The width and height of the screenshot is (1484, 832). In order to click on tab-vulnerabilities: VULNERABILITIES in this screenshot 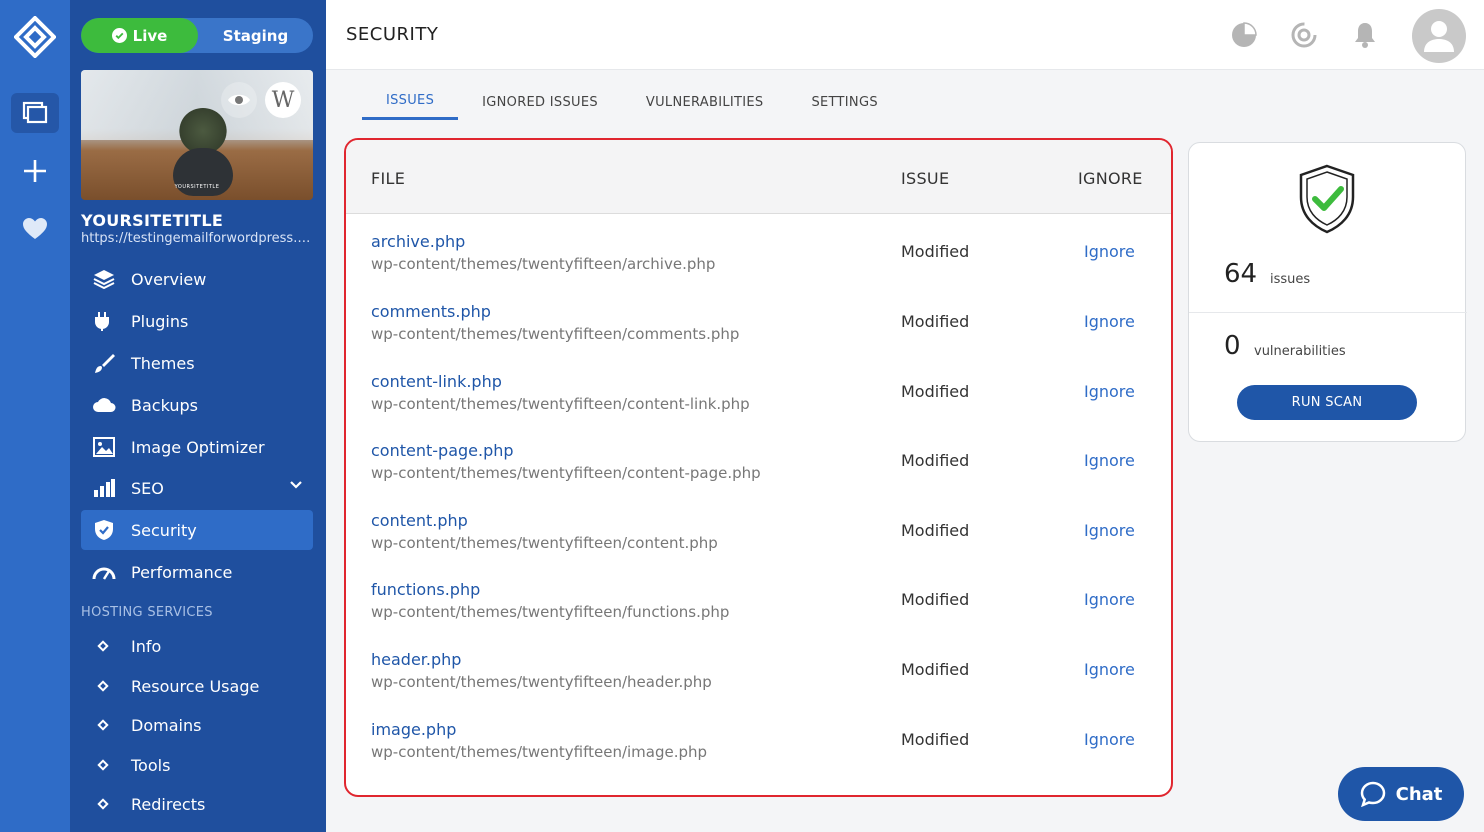, I will do `click(705, 102)`.